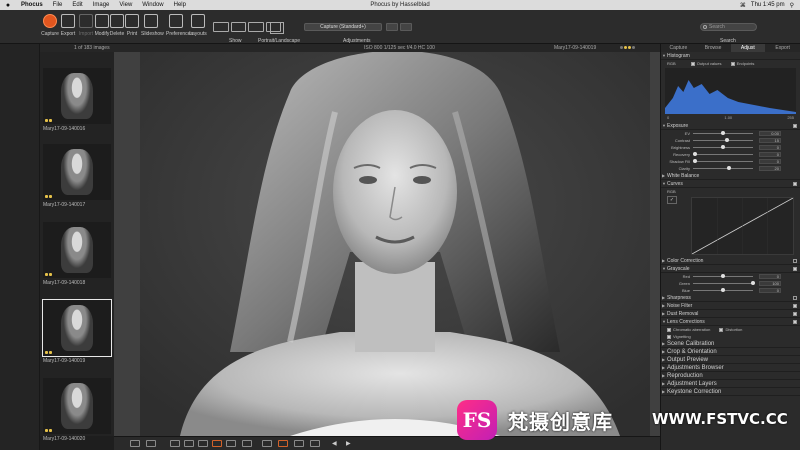 The height and width of the screenshot is (450, 800). What do you see at coordinates (406, 27) in the screenshot?
I see `paste-adjustments-icon` at bounding box center [406, 27].